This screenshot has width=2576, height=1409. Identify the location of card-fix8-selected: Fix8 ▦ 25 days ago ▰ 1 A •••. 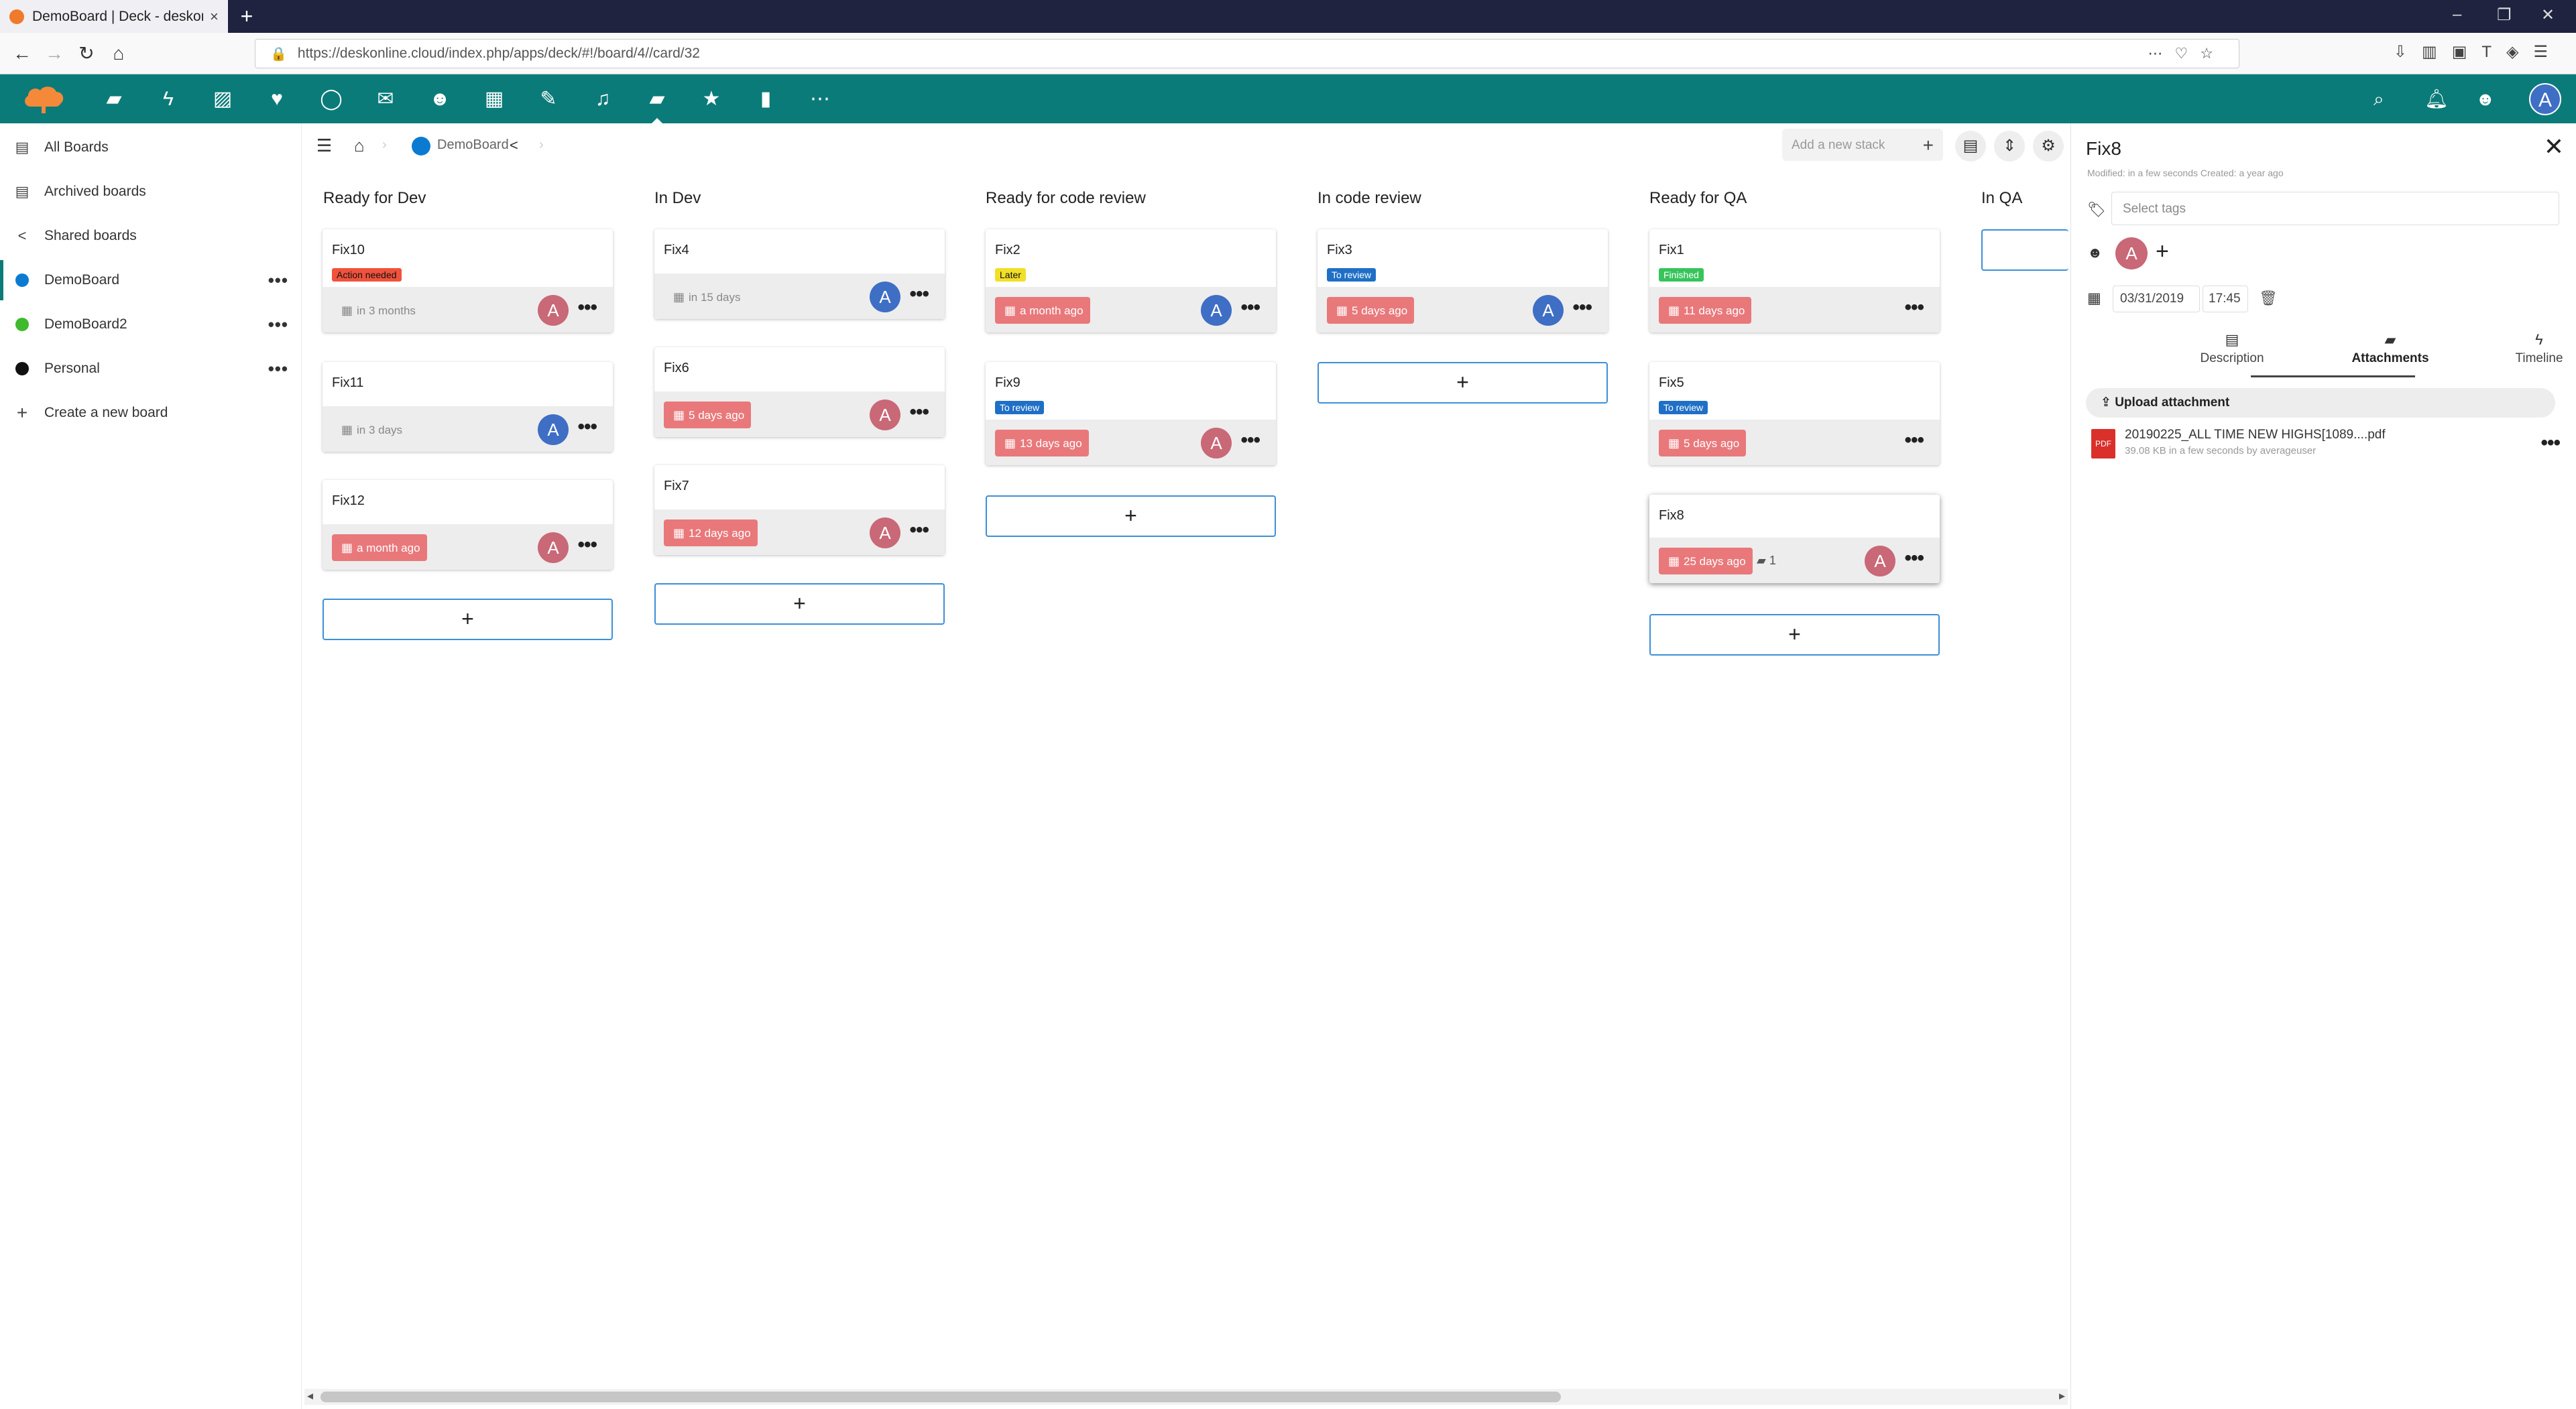
(1794, 539).